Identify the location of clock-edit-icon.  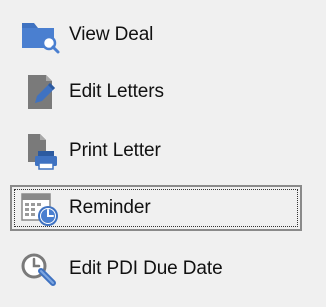
(38, 269).